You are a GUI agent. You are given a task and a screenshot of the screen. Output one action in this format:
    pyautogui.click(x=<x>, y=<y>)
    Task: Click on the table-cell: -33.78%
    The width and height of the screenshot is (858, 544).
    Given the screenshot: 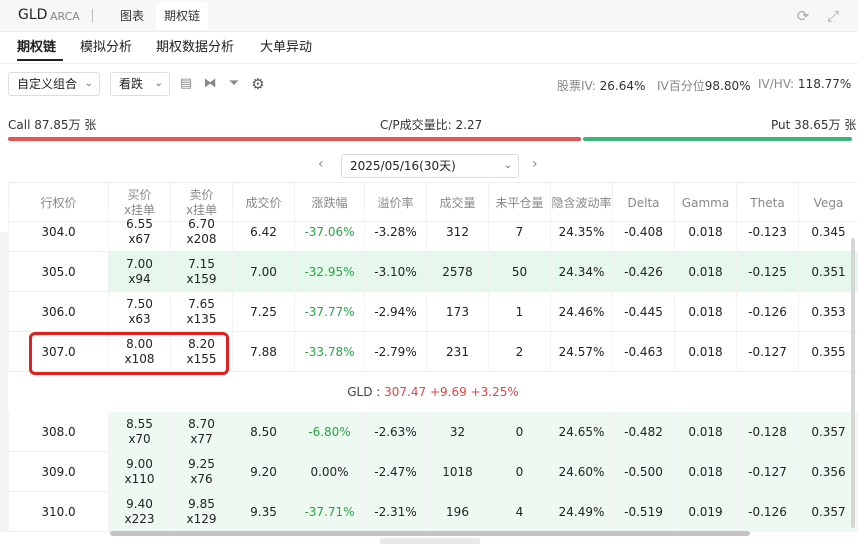 What is the action you would take?
    pyautogui.click(x=329, y=352)
    